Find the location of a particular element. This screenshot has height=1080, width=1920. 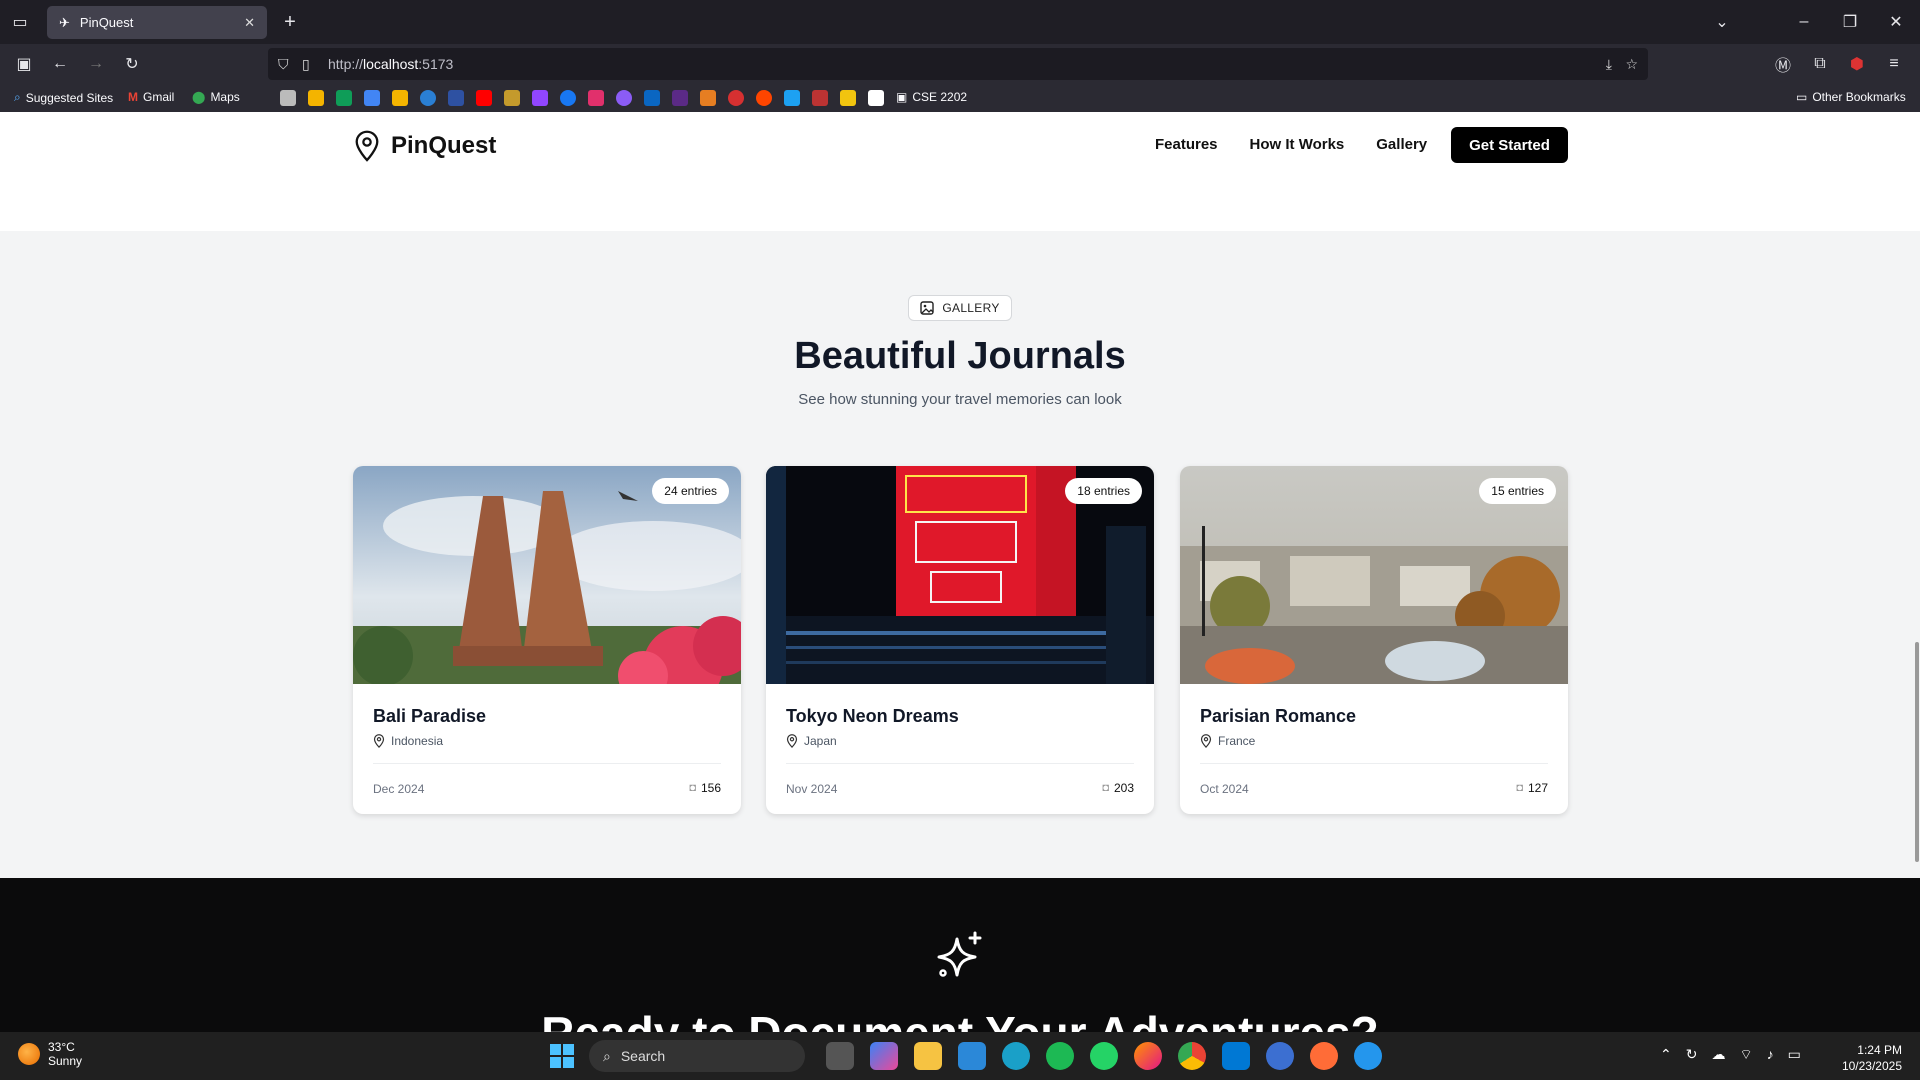

tab-pinquest: ✈ PinQuest ✕ is located at coordinates (157, 22).